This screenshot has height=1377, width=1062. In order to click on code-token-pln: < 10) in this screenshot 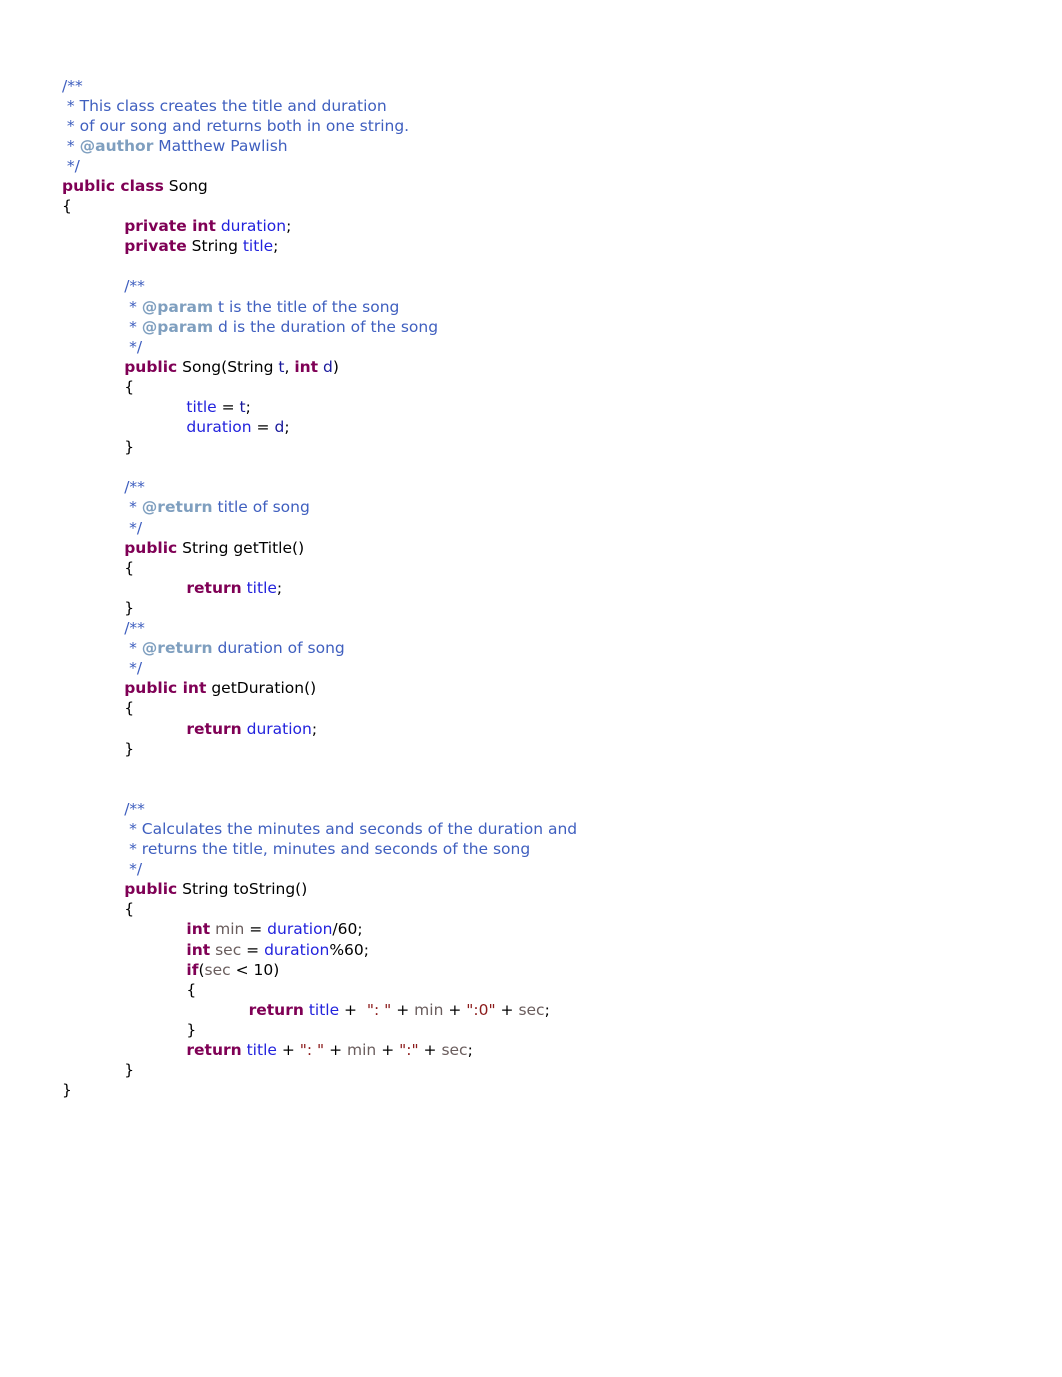, I will do `click(255, 969)`.